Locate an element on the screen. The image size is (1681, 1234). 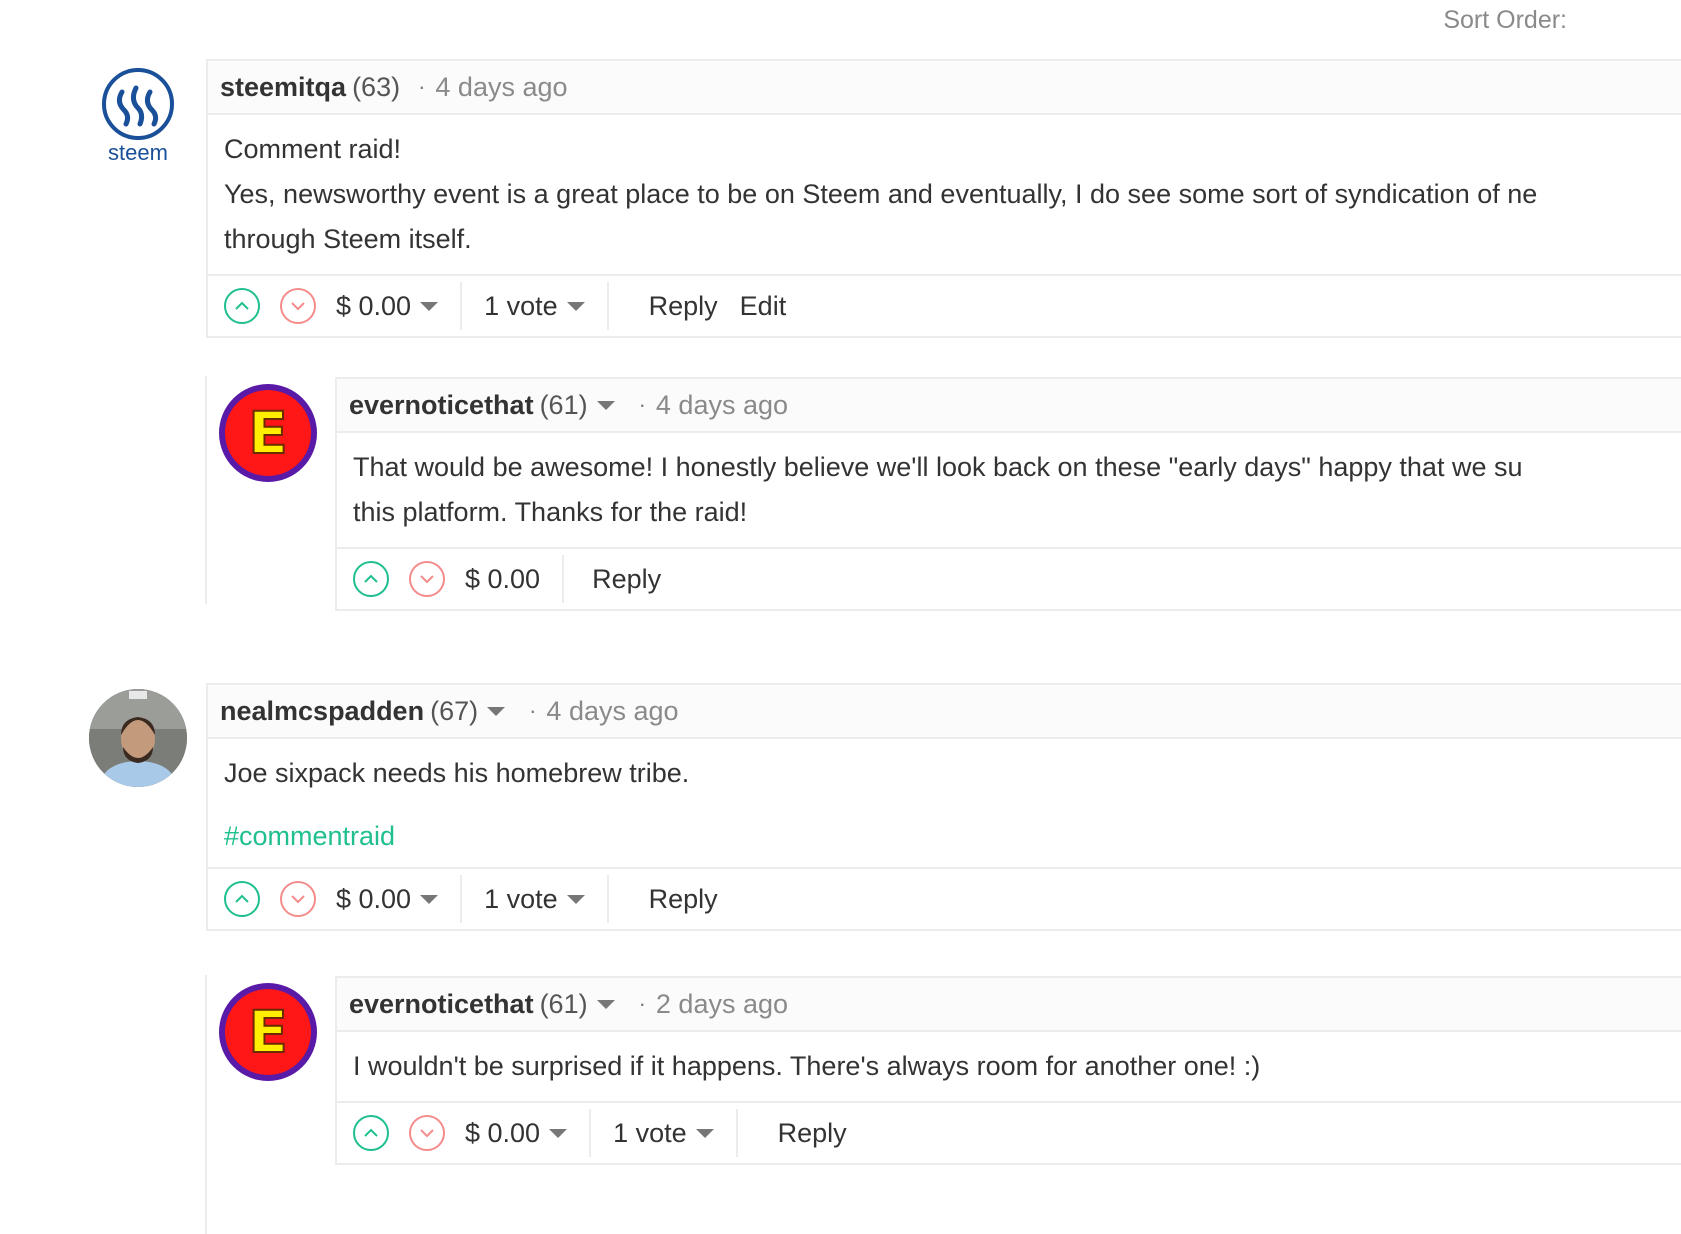
author-reputation: (67) is located at coordinates (454, 710).